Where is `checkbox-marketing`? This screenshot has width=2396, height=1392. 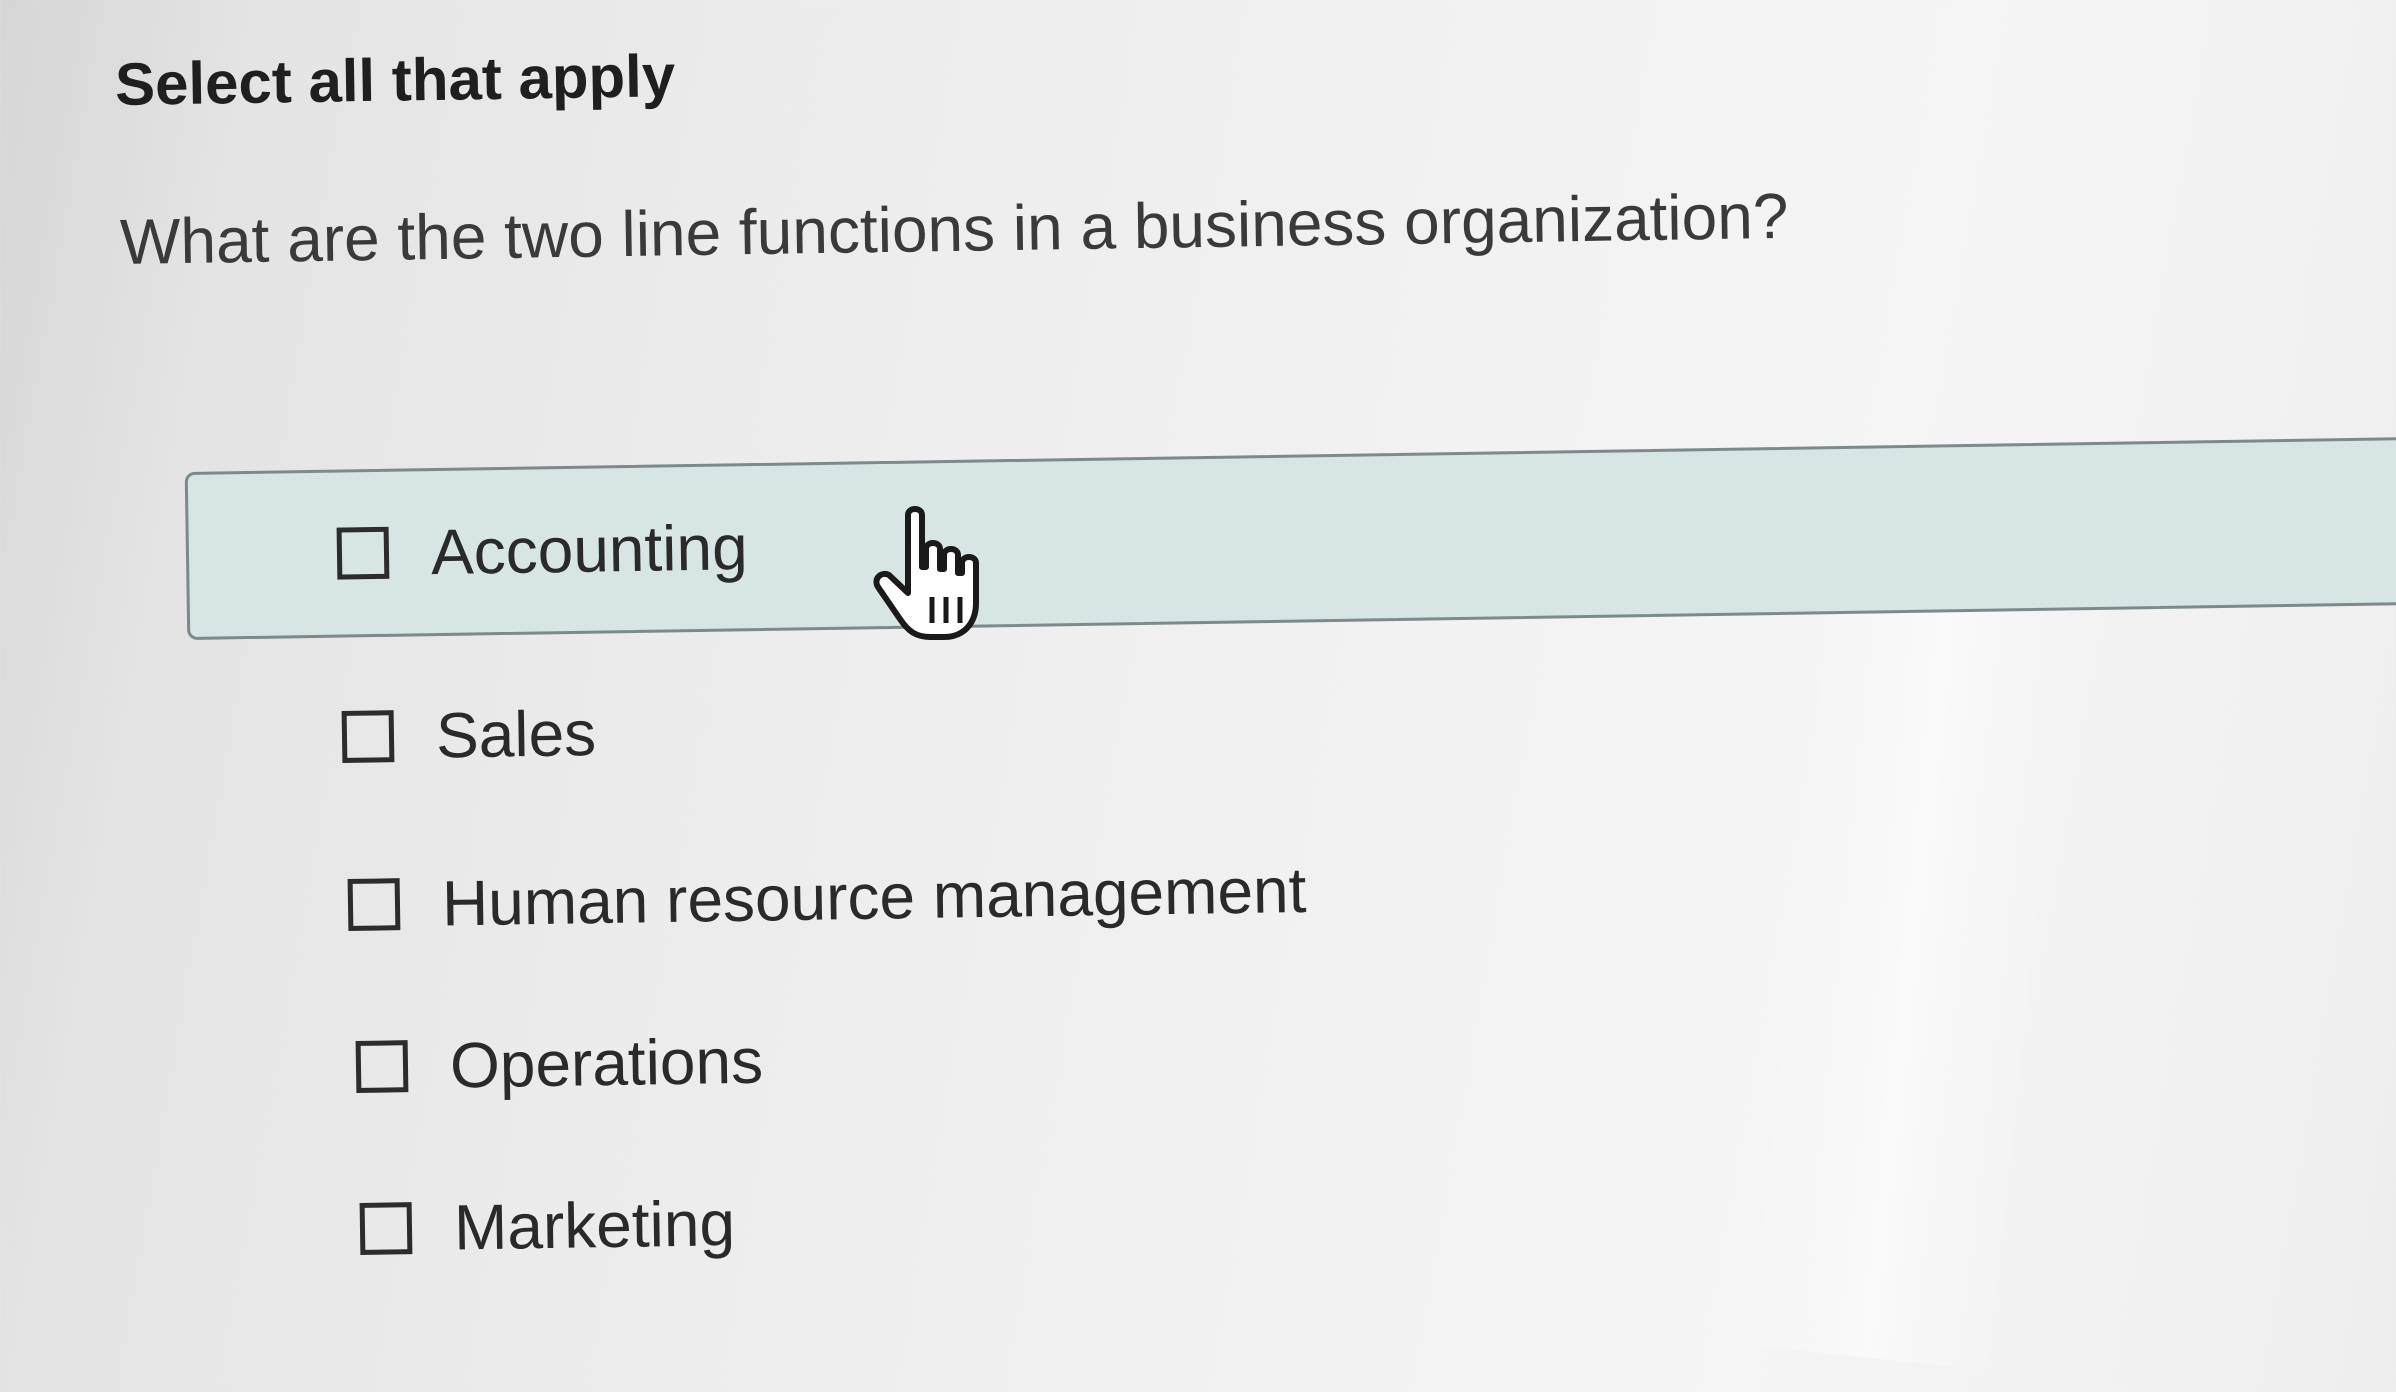 checkbox-marketing is located at coordinates (386, 1228).